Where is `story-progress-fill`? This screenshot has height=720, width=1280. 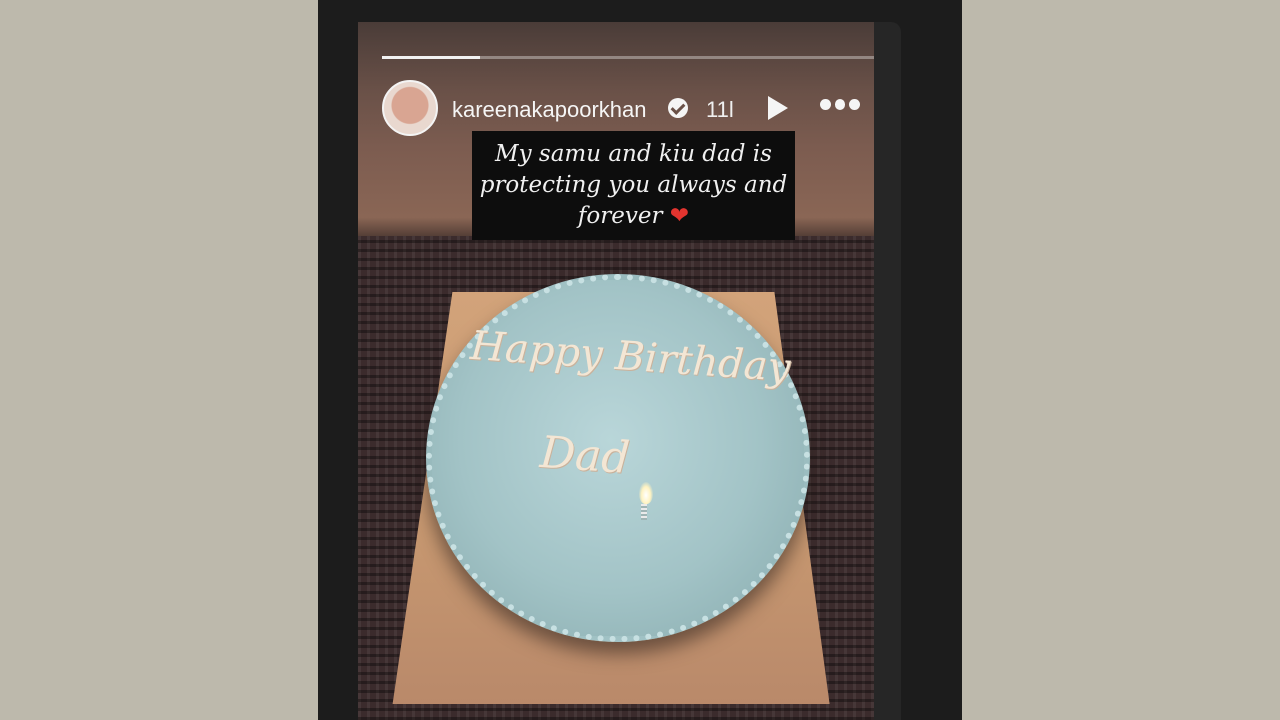 story-progress-fill is located at coordinates (431, 57).